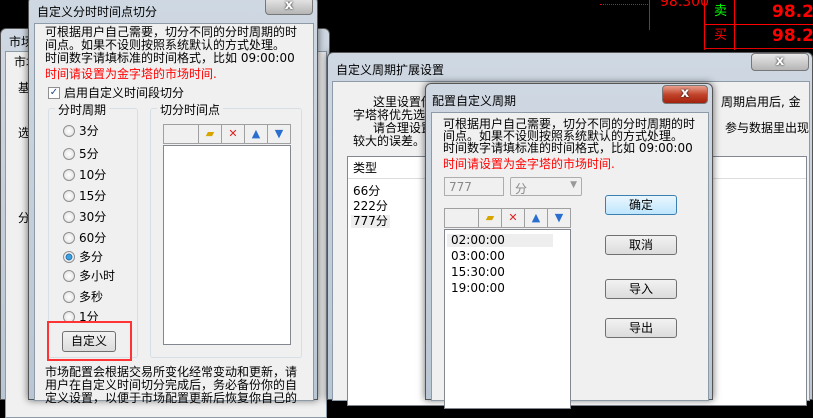  Describe the element at coordinates (93, 217) in the screenshot. I see `radio-label: 30分` at that location.